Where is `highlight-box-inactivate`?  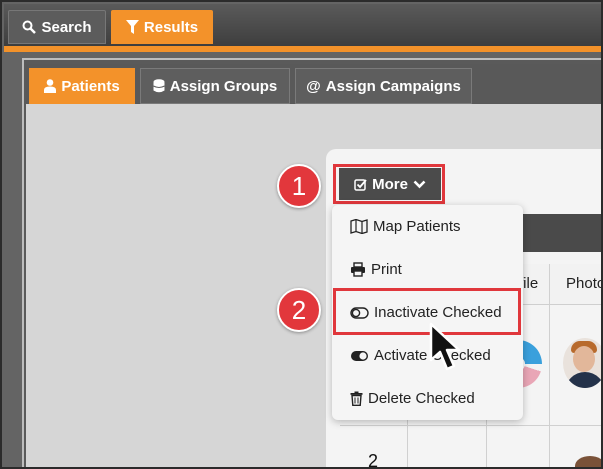 highlight-box-inactivate is located at coordinates (427, 311).